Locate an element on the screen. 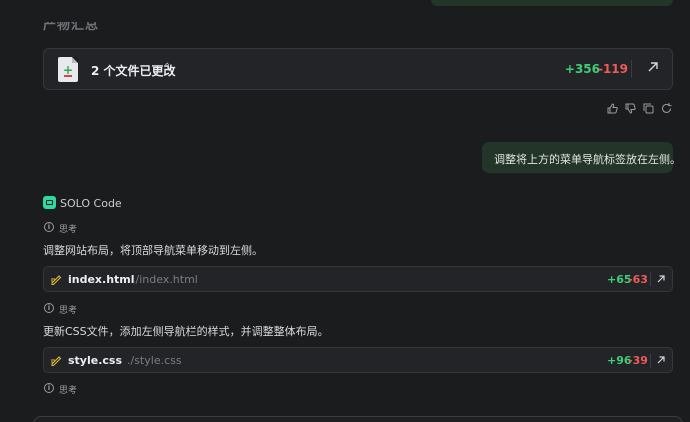 This screenshot has height=422, width=690. files-changed-card: + 2 个文件已更改 ⌃ +356 -119 is located at coordinates (358, 69).